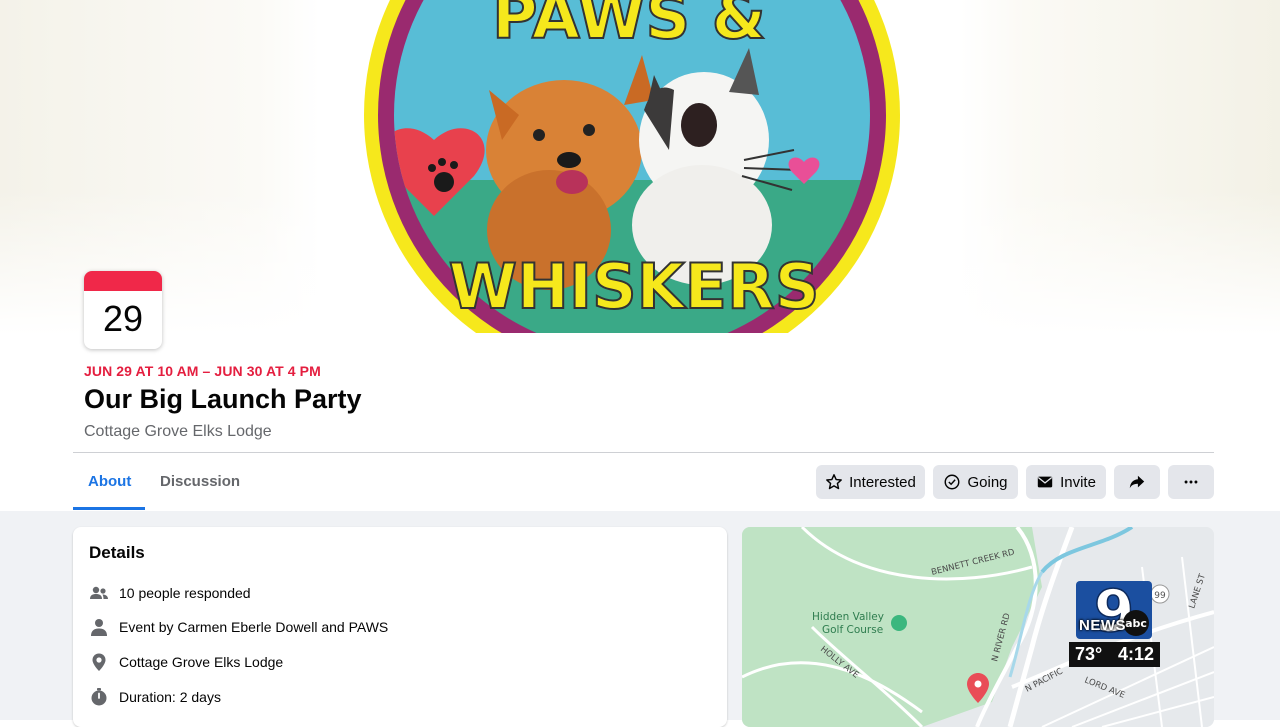  What do you see at coordinates (1114, 611) in the screenshot?
I see `channel-number: 9` at bounding box center [1114, 611].